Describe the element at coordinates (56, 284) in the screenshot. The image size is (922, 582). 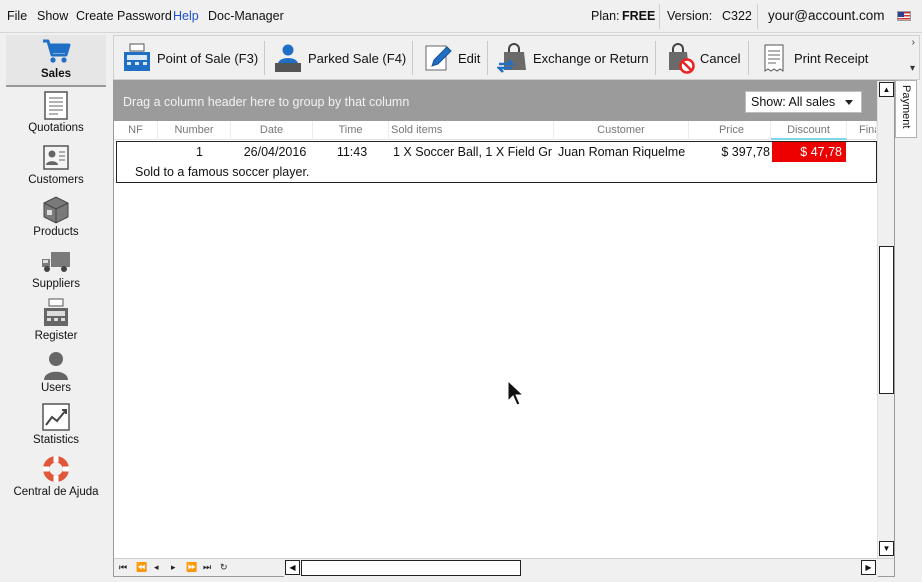
I see `sidebar-item-label: Suppliers` at that location.